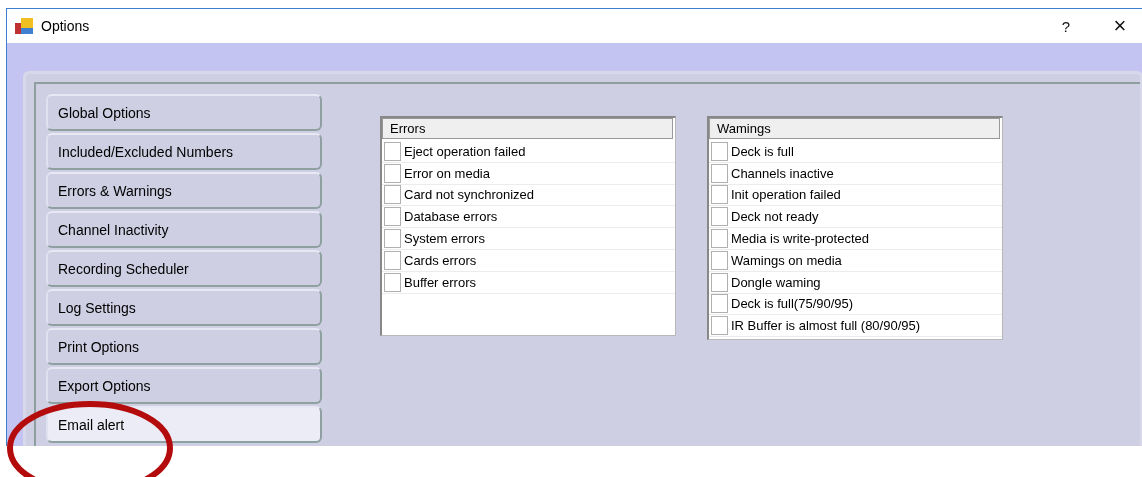 The image size is (1142, 477). I want to click on checkbox-label: Card not synchronized, so click(469, 195).